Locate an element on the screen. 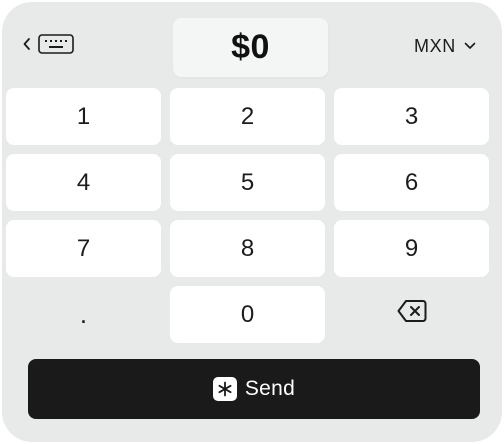 This screenshot has height=444, width=504. key-5: 5 is located at coordinates (247, 182).